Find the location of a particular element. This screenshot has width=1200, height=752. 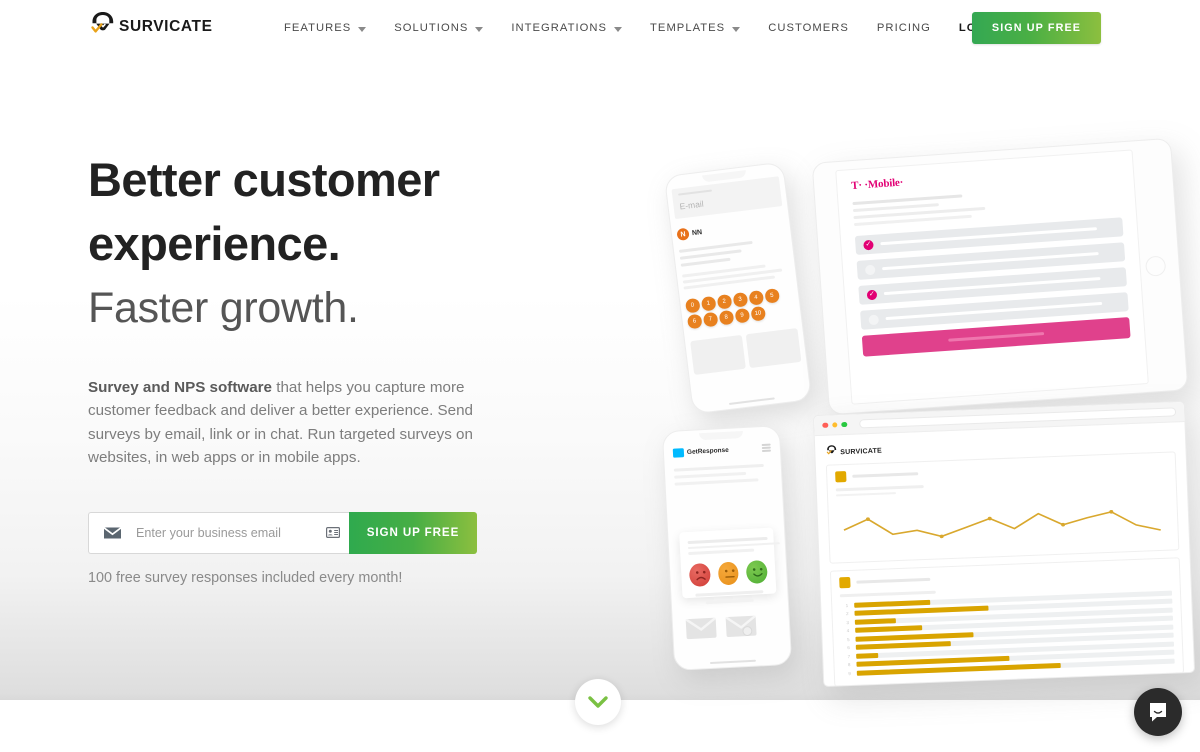

getresponse-brand-logo: GetResponse is located at coordinates (700, 452).